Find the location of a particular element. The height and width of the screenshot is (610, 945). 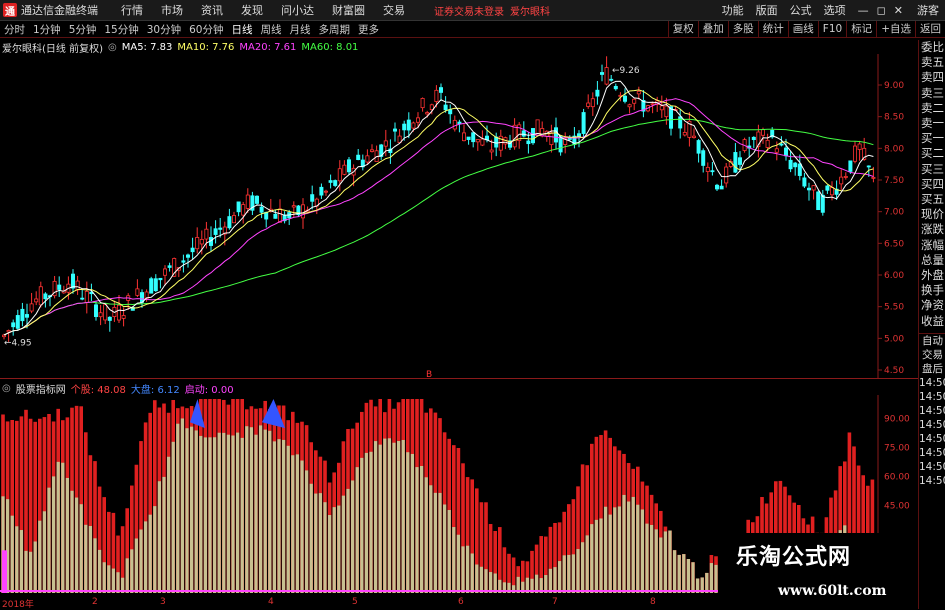

quote-label: 涨幅 is located at coordinates (932, 245).